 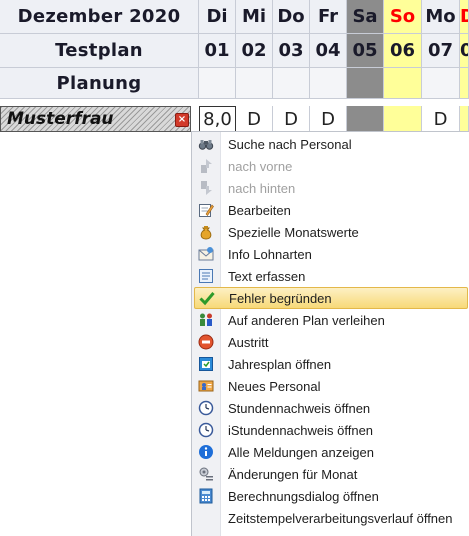 I want to click on menu-item-zeitstempelverarbeitungsverlauf-oeffnen: Zeitstempelverarbeitungsverlauf öffnen, so click(x=331, y=518).